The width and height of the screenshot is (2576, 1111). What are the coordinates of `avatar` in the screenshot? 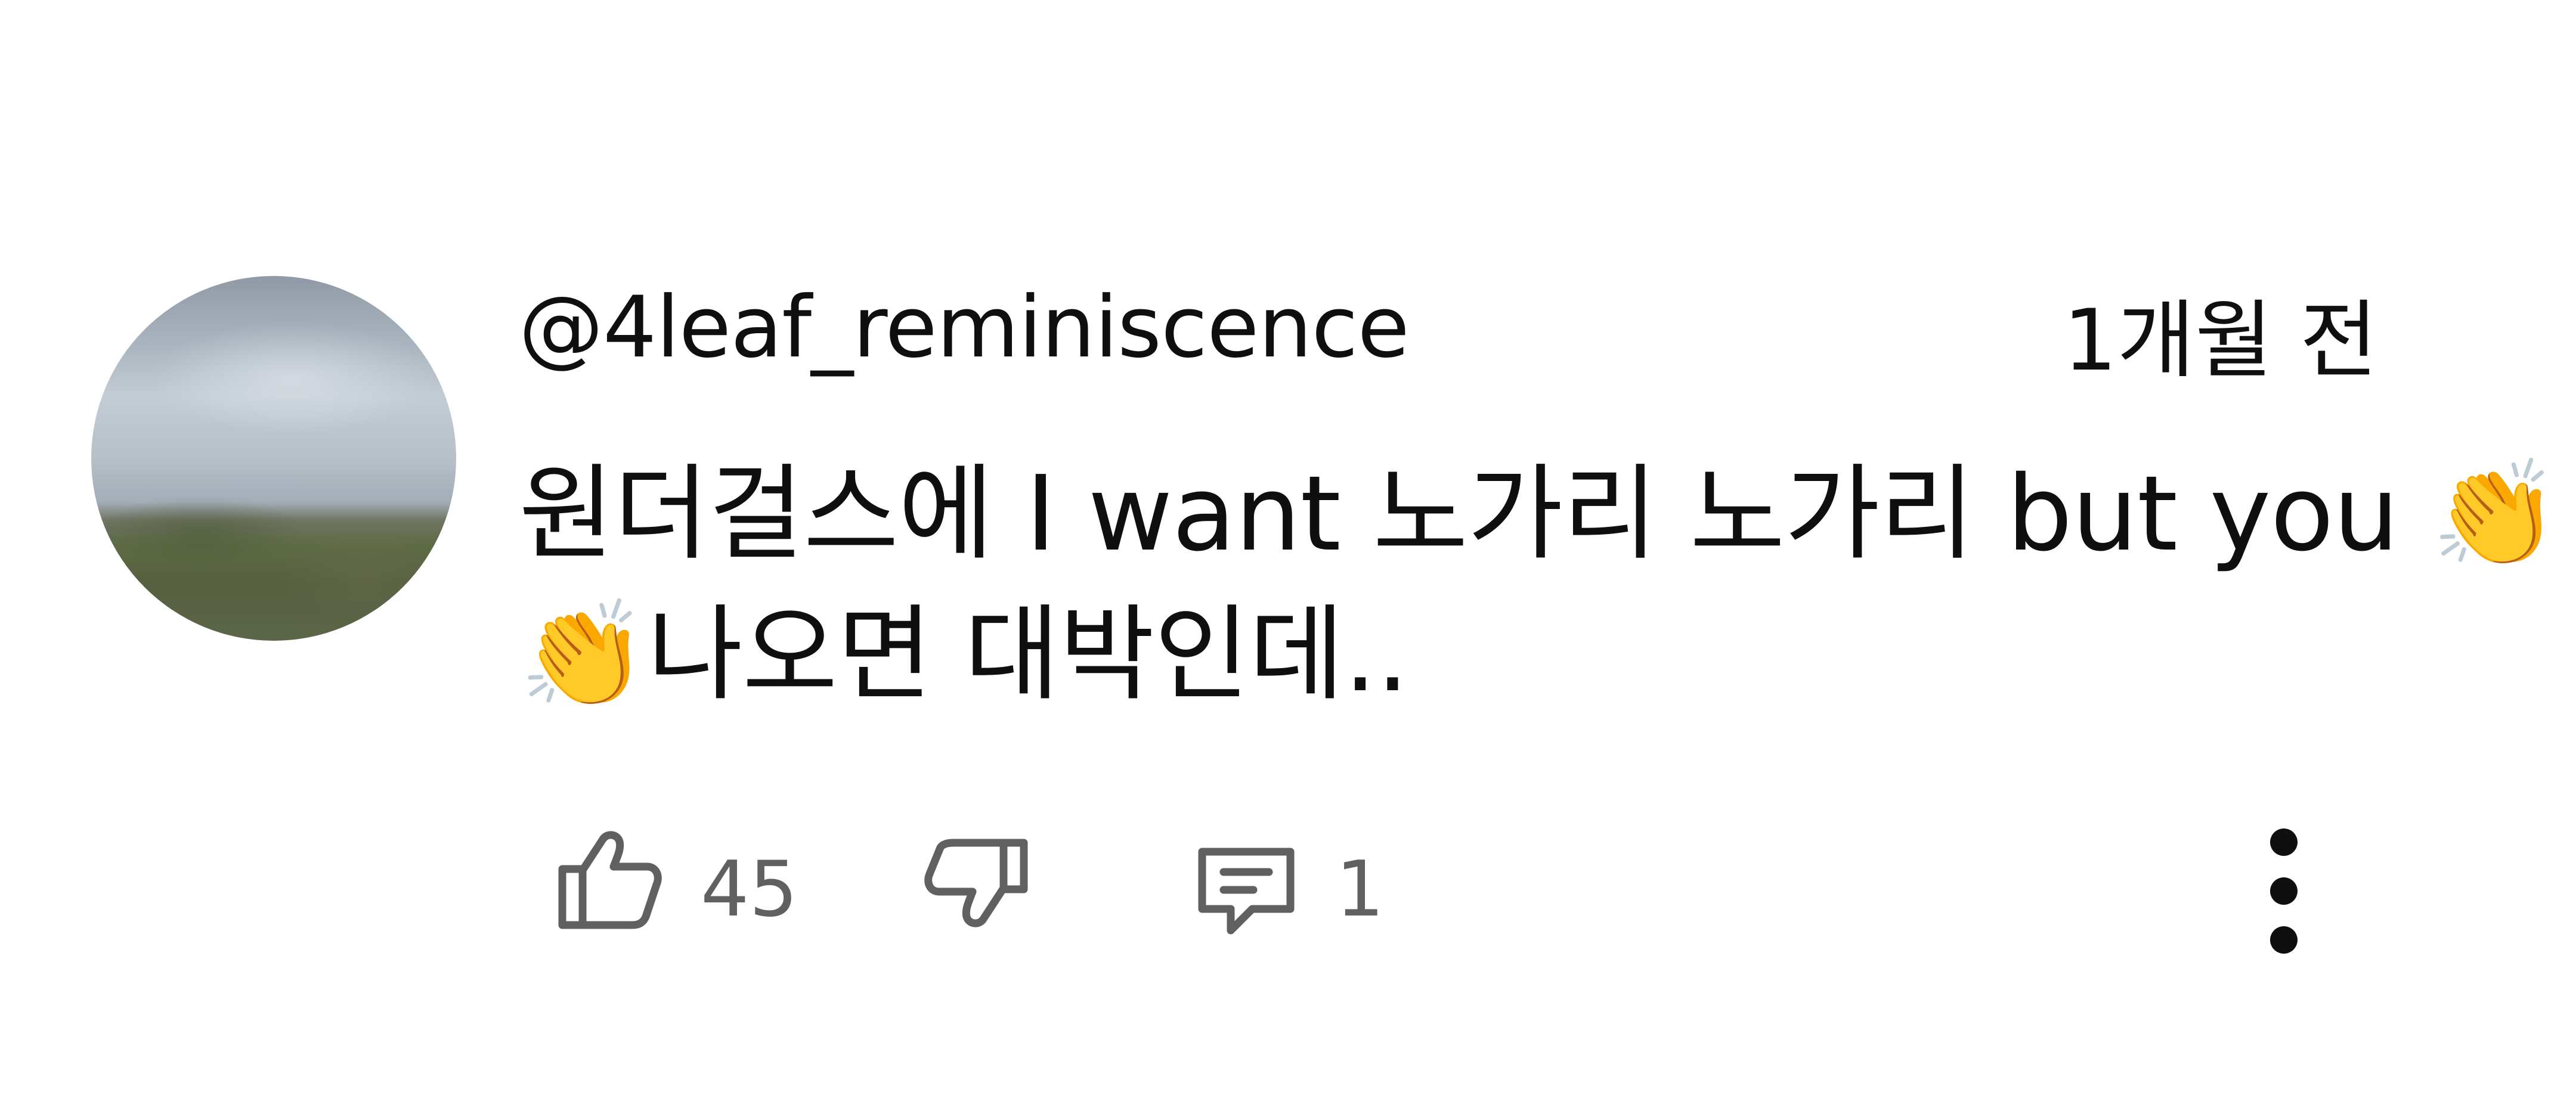 It's located at (273, 459).